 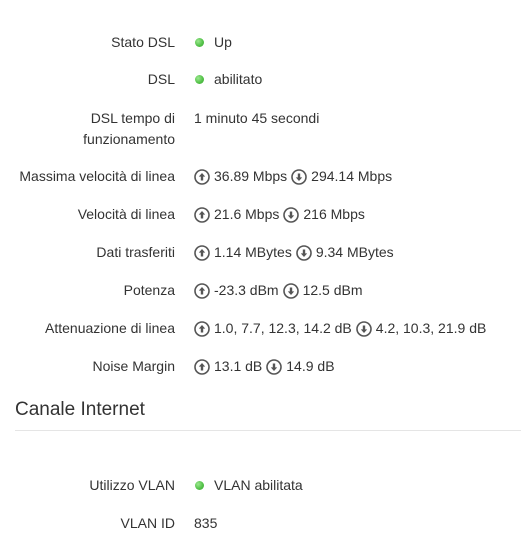 What do you see at coordinates (223, 42) in the screenshot?
I see `dsl-status-value: Up` at bounding box center [223, 42].